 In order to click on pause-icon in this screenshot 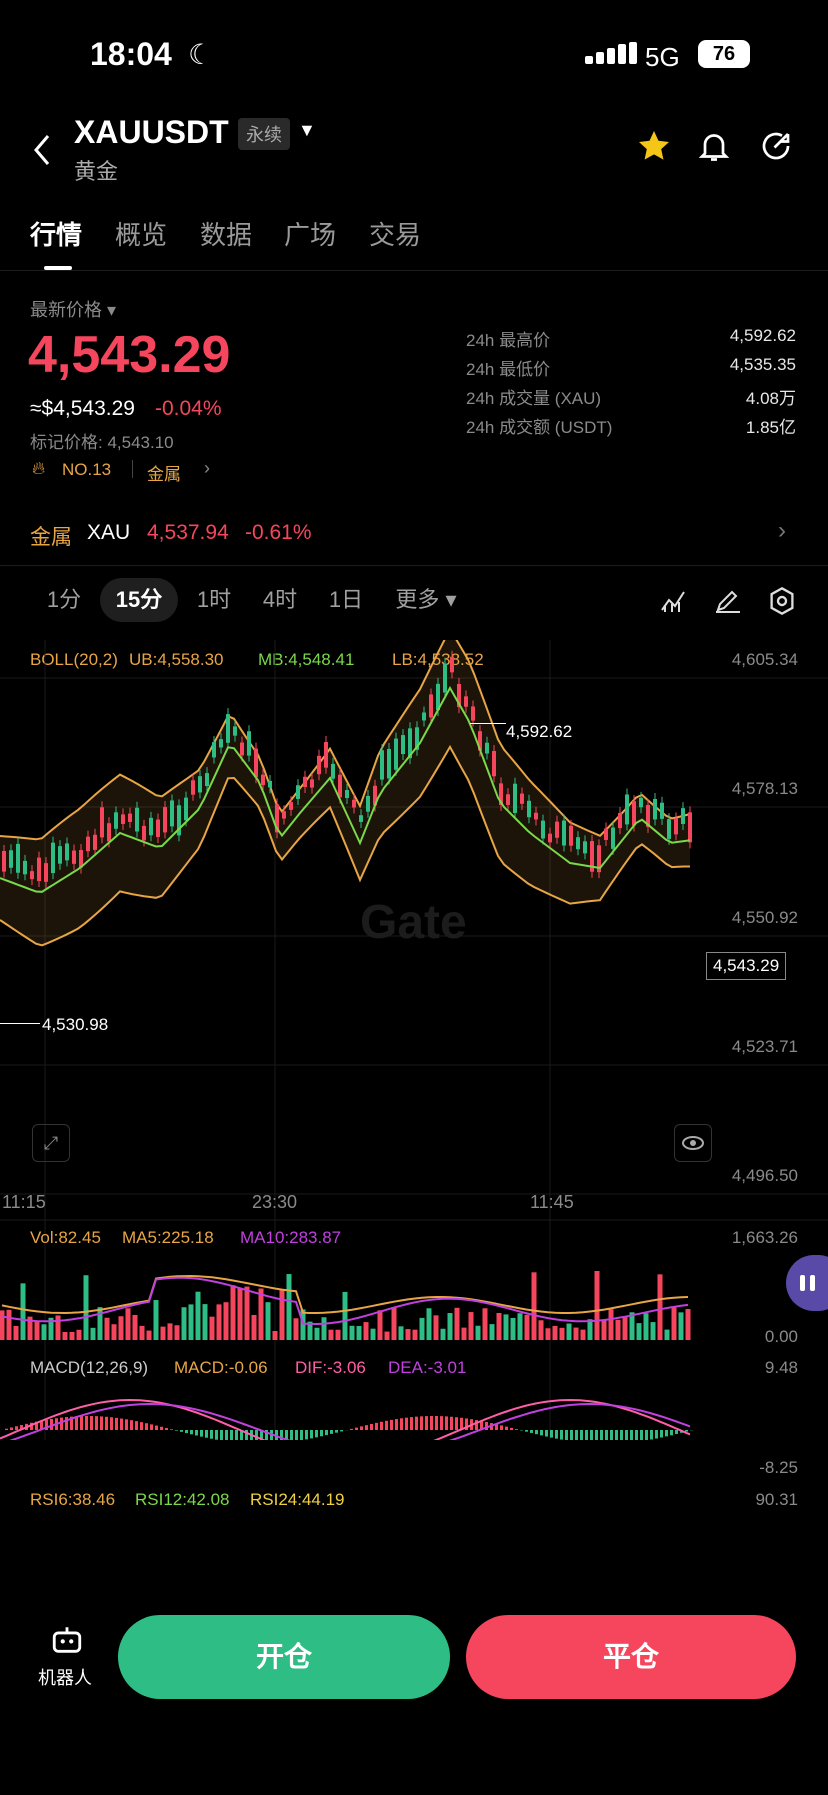, I will do `click(807, 1283)`.